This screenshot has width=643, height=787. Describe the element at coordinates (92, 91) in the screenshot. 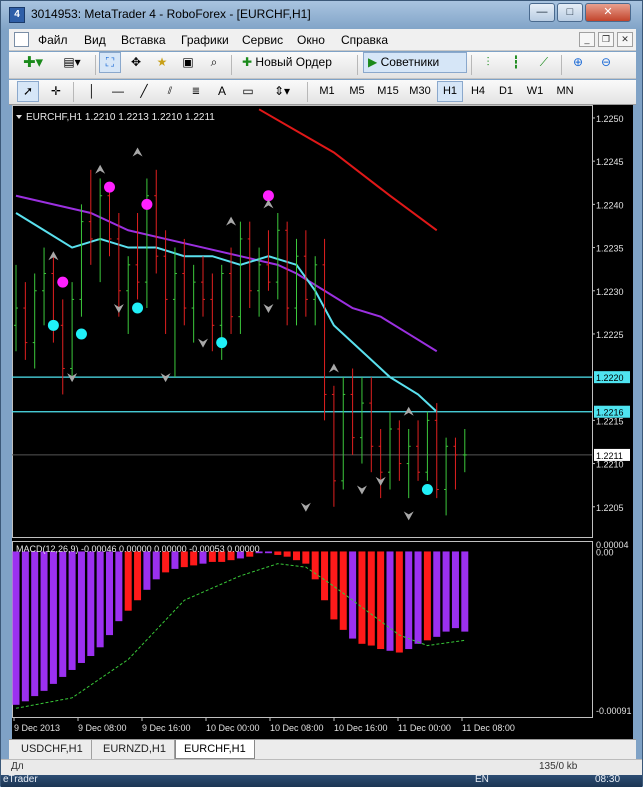

I see `vertical-line-icon: │` at that location.